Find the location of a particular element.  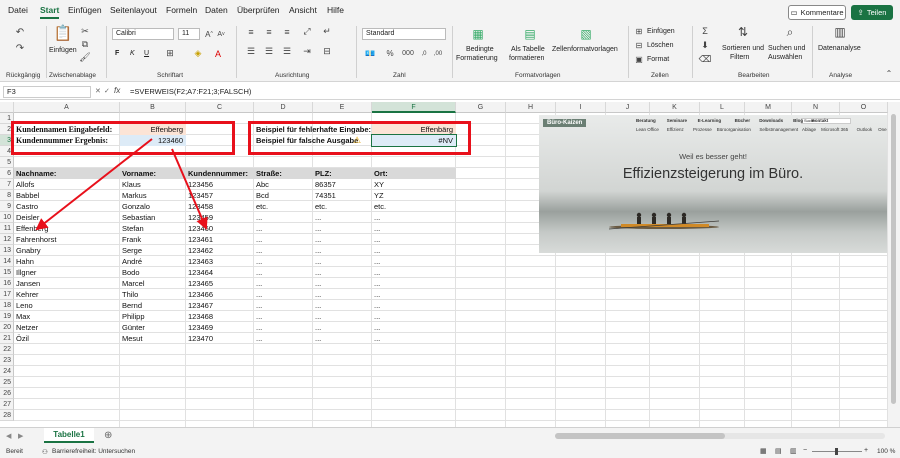

align-left-icon: ☰ is located at coordinates (251, 51).